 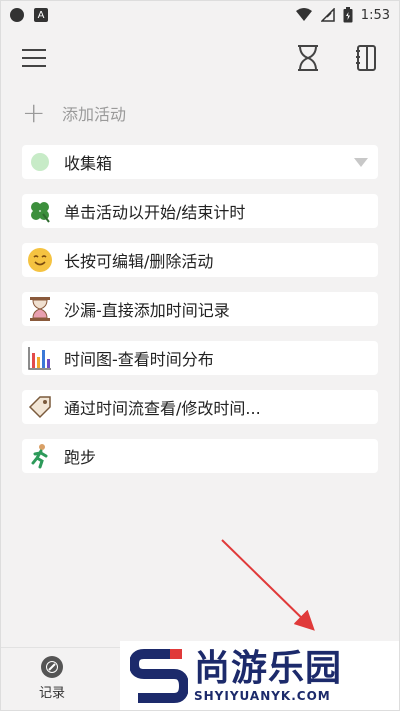 I want to click on watermark-en: SHYIYUANYK.COM, so click(x=262, y=696).